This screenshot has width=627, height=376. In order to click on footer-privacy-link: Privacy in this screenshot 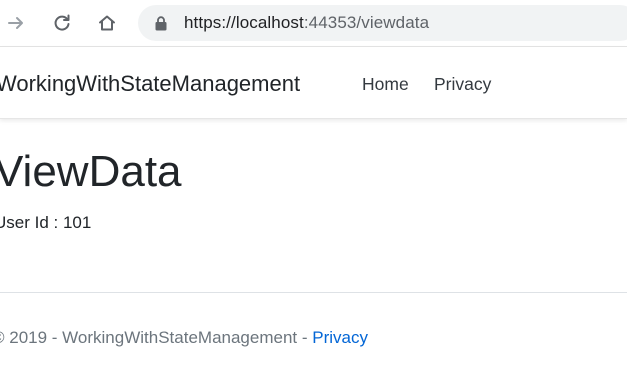, I will do `click(340, 337)`.